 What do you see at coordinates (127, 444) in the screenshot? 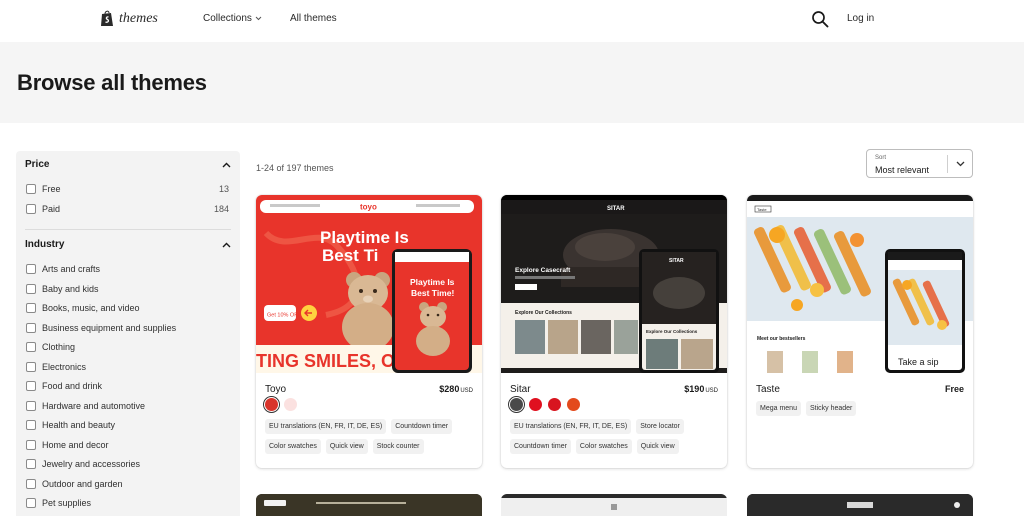
I see `industry-option: Home and decor` at bounding box center [127, 444].